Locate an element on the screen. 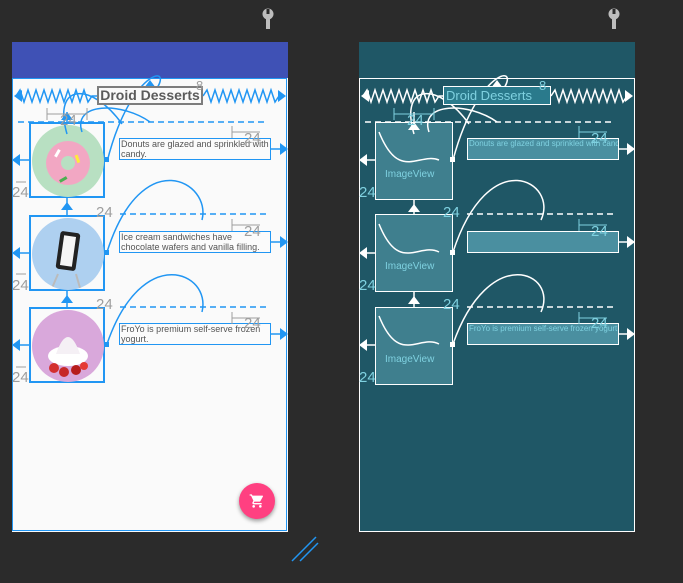 This screenshot has height=583, width=683. image-view-donut is located at coordinates (67, 160).